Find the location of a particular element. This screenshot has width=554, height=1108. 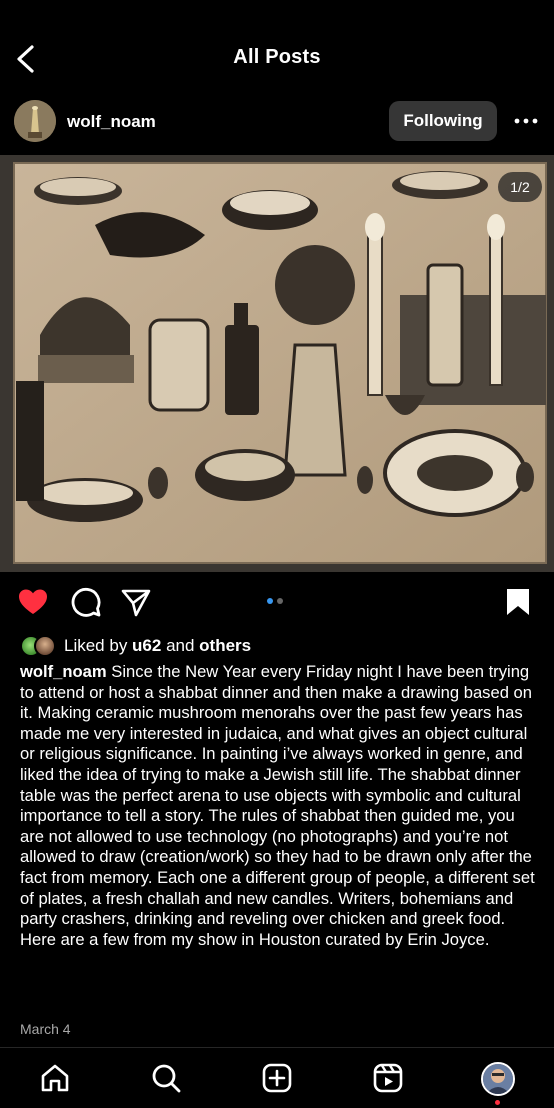

share-button is located at coordinates (136, 602).